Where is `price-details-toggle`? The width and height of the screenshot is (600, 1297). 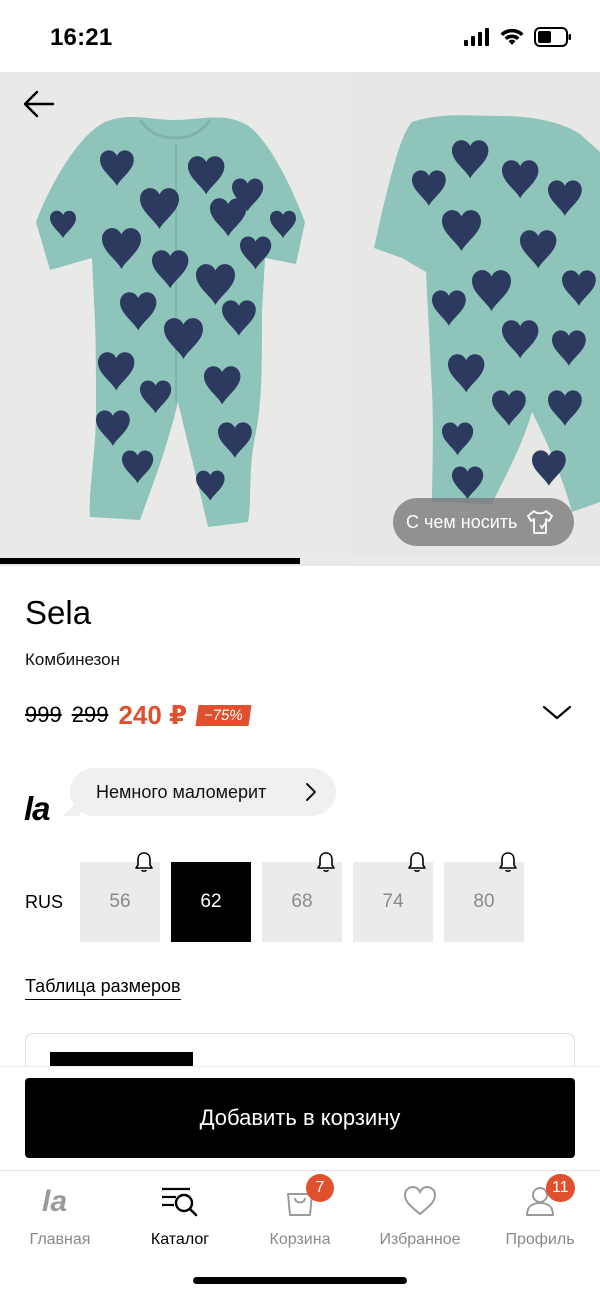 price-details-toggle is located at coordinates (557, 714).